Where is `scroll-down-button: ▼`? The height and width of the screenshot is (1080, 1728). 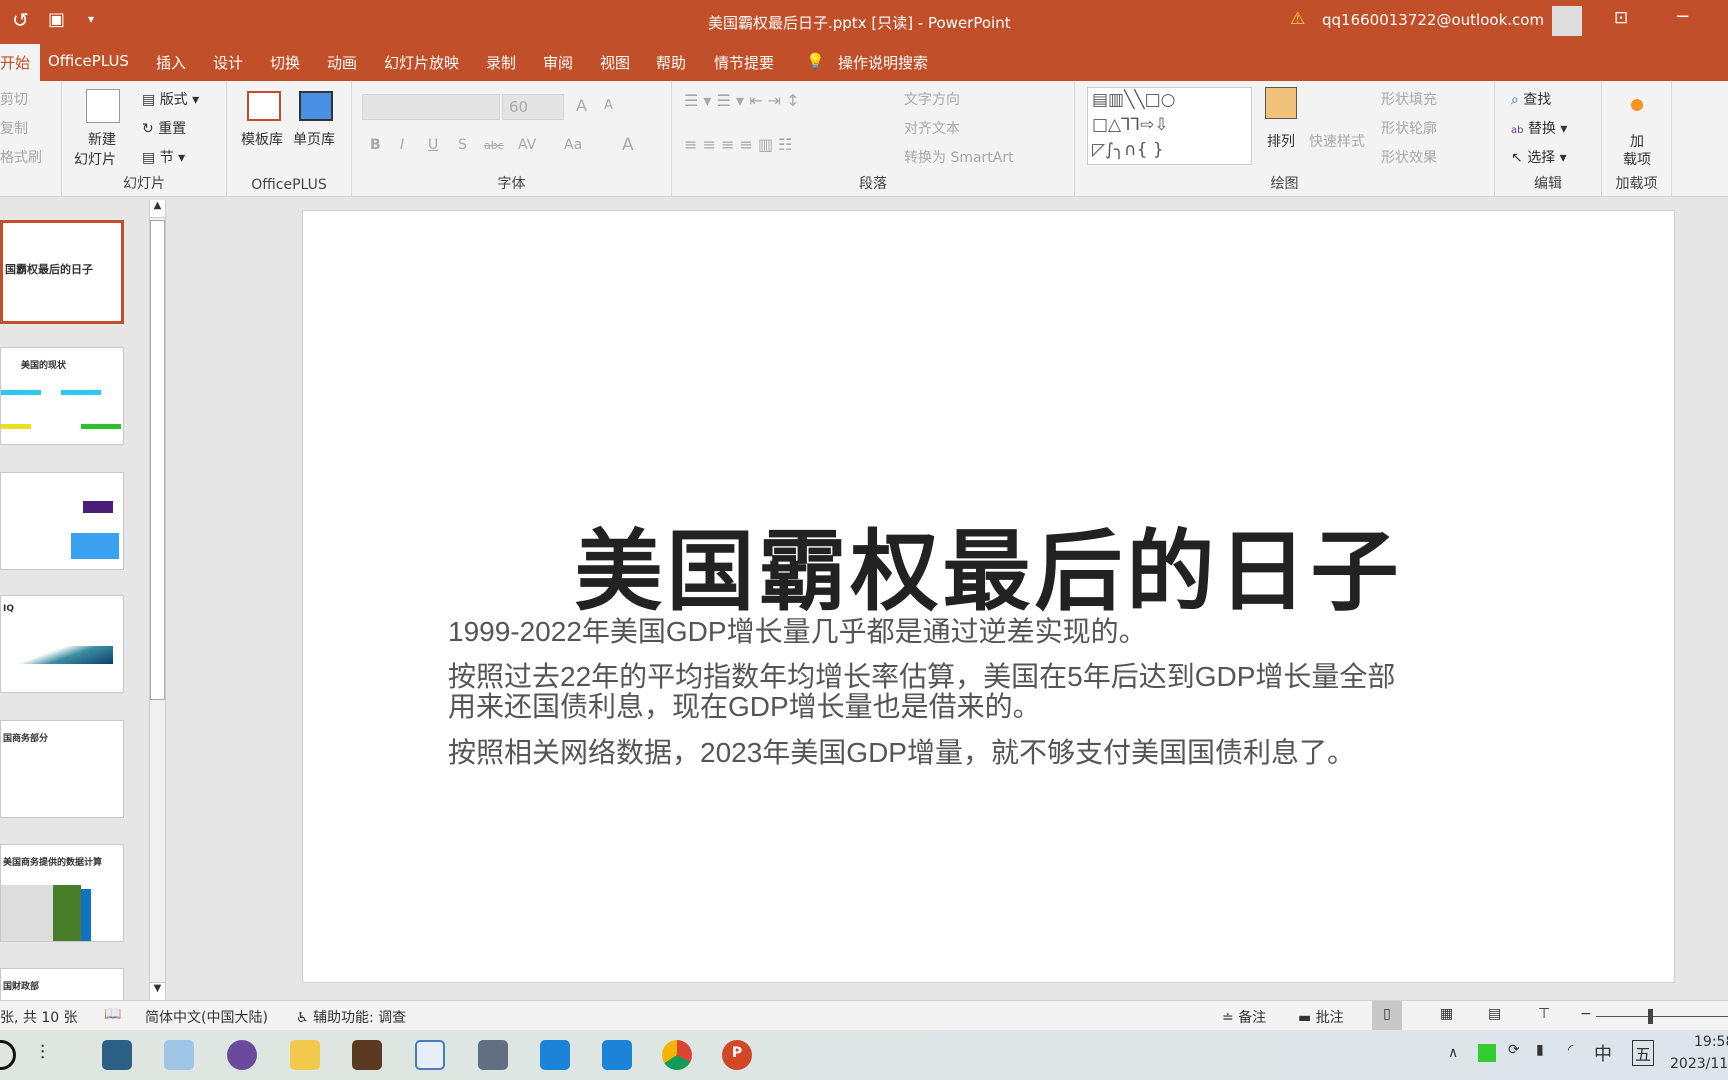
scroll-down-button: ▼ is located at coordinates (157, 991).